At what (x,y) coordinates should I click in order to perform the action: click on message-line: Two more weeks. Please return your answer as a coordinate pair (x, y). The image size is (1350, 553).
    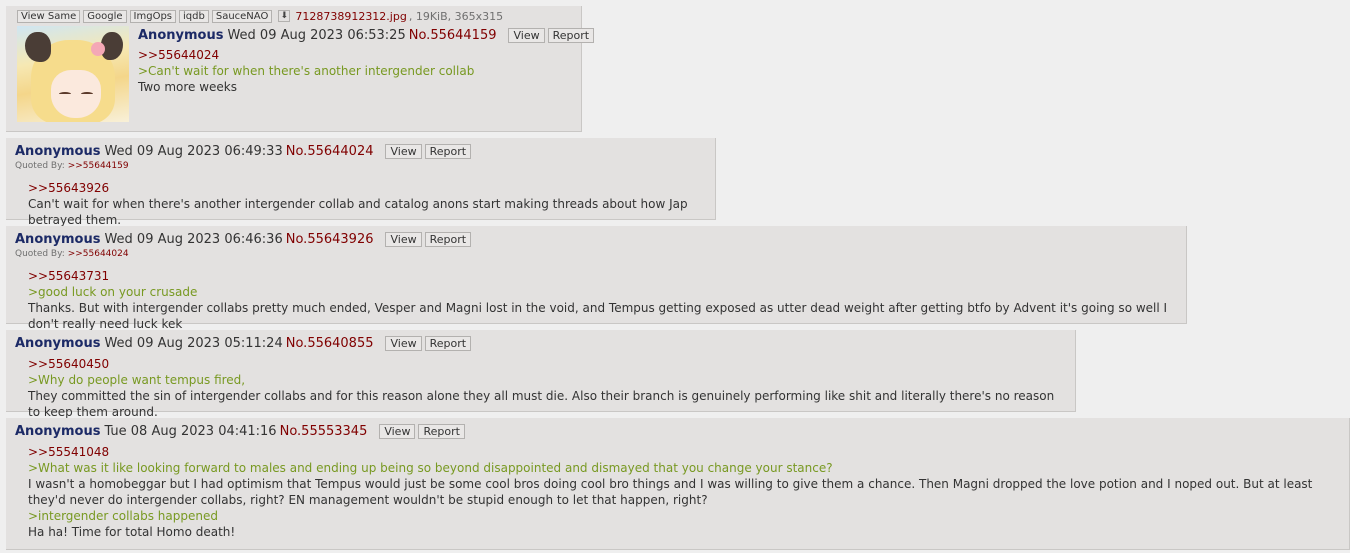
    Looking at the image, I should click on (187, 87).